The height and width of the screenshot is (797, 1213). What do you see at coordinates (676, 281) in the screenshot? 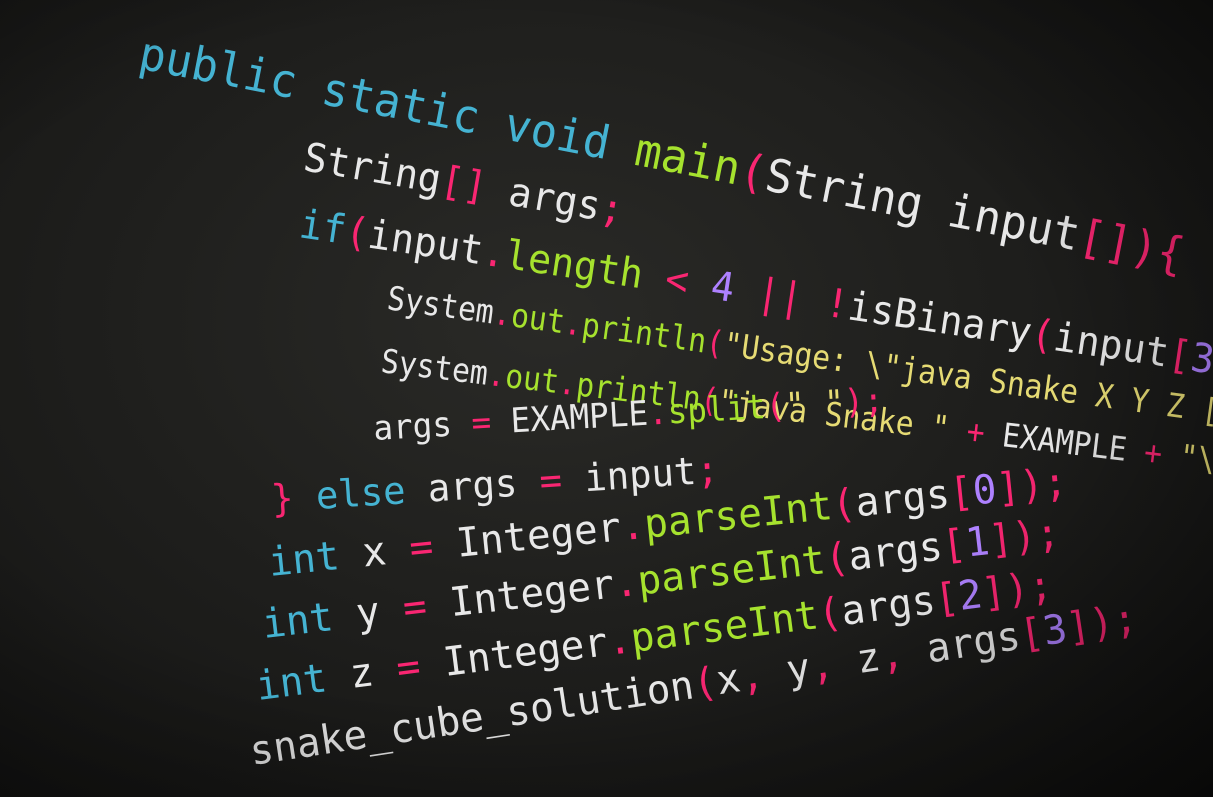
I see `code-token: <` at bounding box center [676, 281].